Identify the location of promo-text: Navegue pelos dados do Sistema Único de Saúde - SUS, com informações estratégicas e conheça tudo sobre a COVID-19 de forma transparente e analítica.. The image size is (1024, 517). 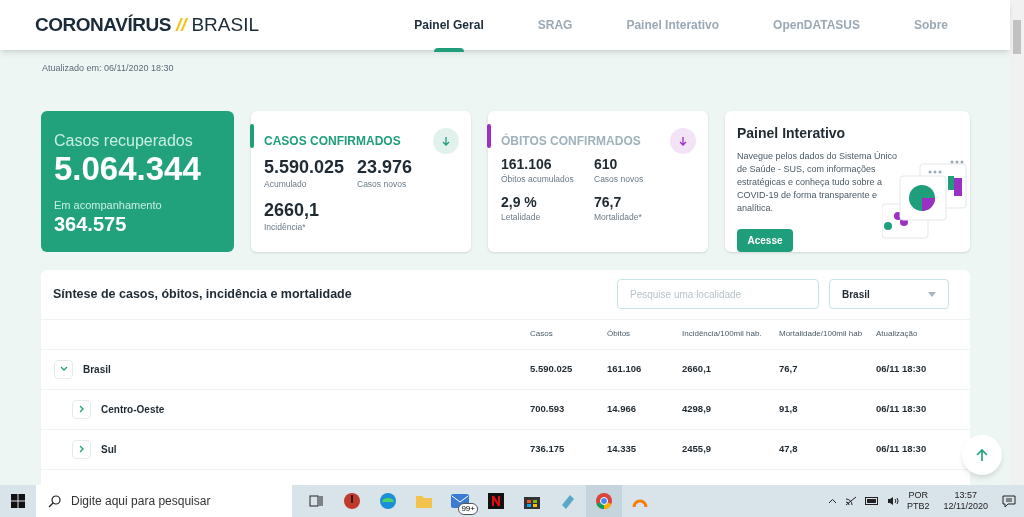
(818, 182).